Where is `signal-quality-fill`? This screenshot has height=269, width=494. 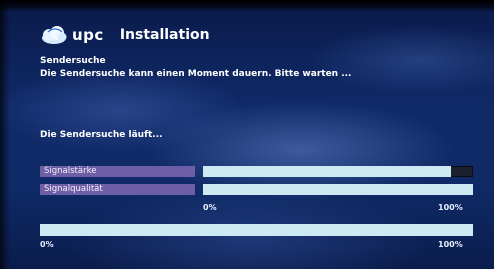
signal-quality-fill is located at coordinates (338, 189).